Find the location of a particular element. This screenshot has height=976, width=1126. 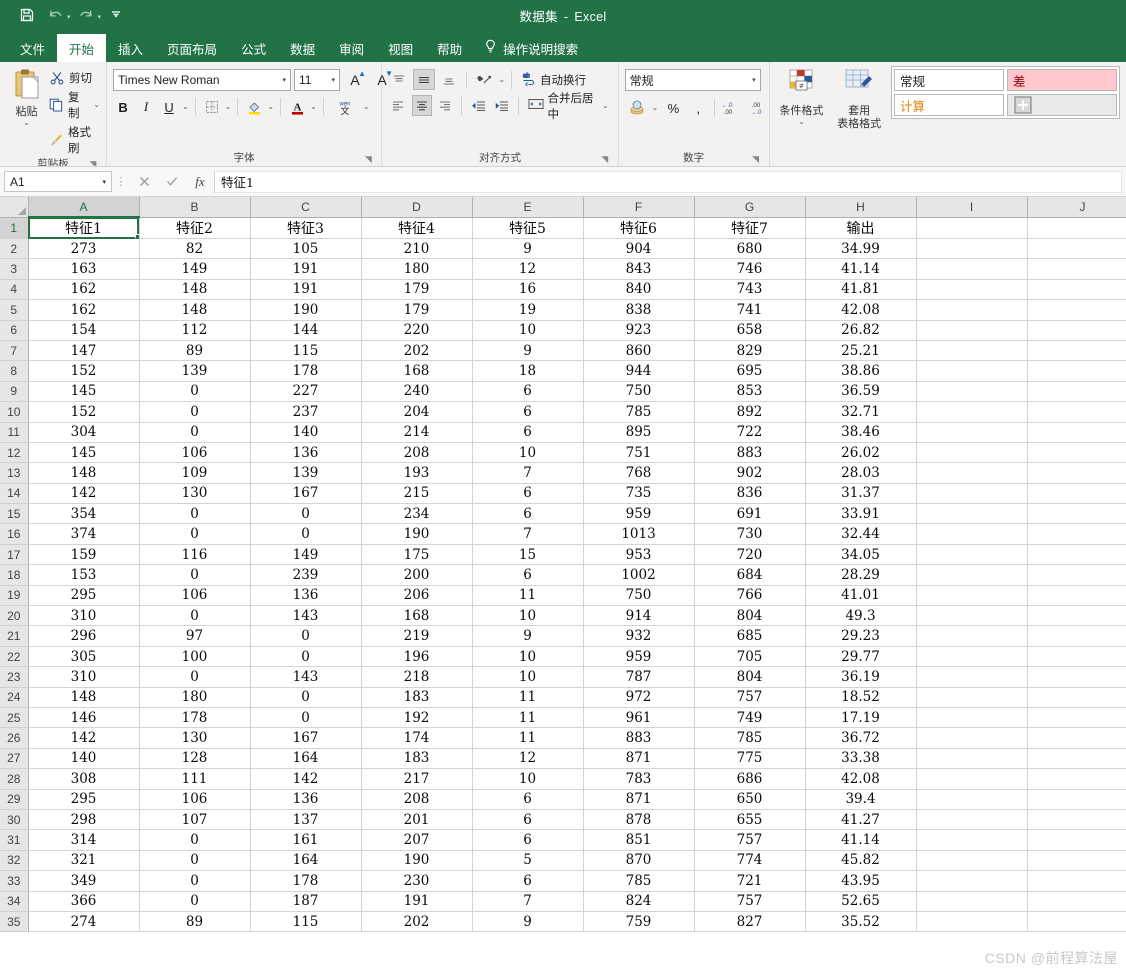

cell-E11: 6 is located at coordinates (528, 432).